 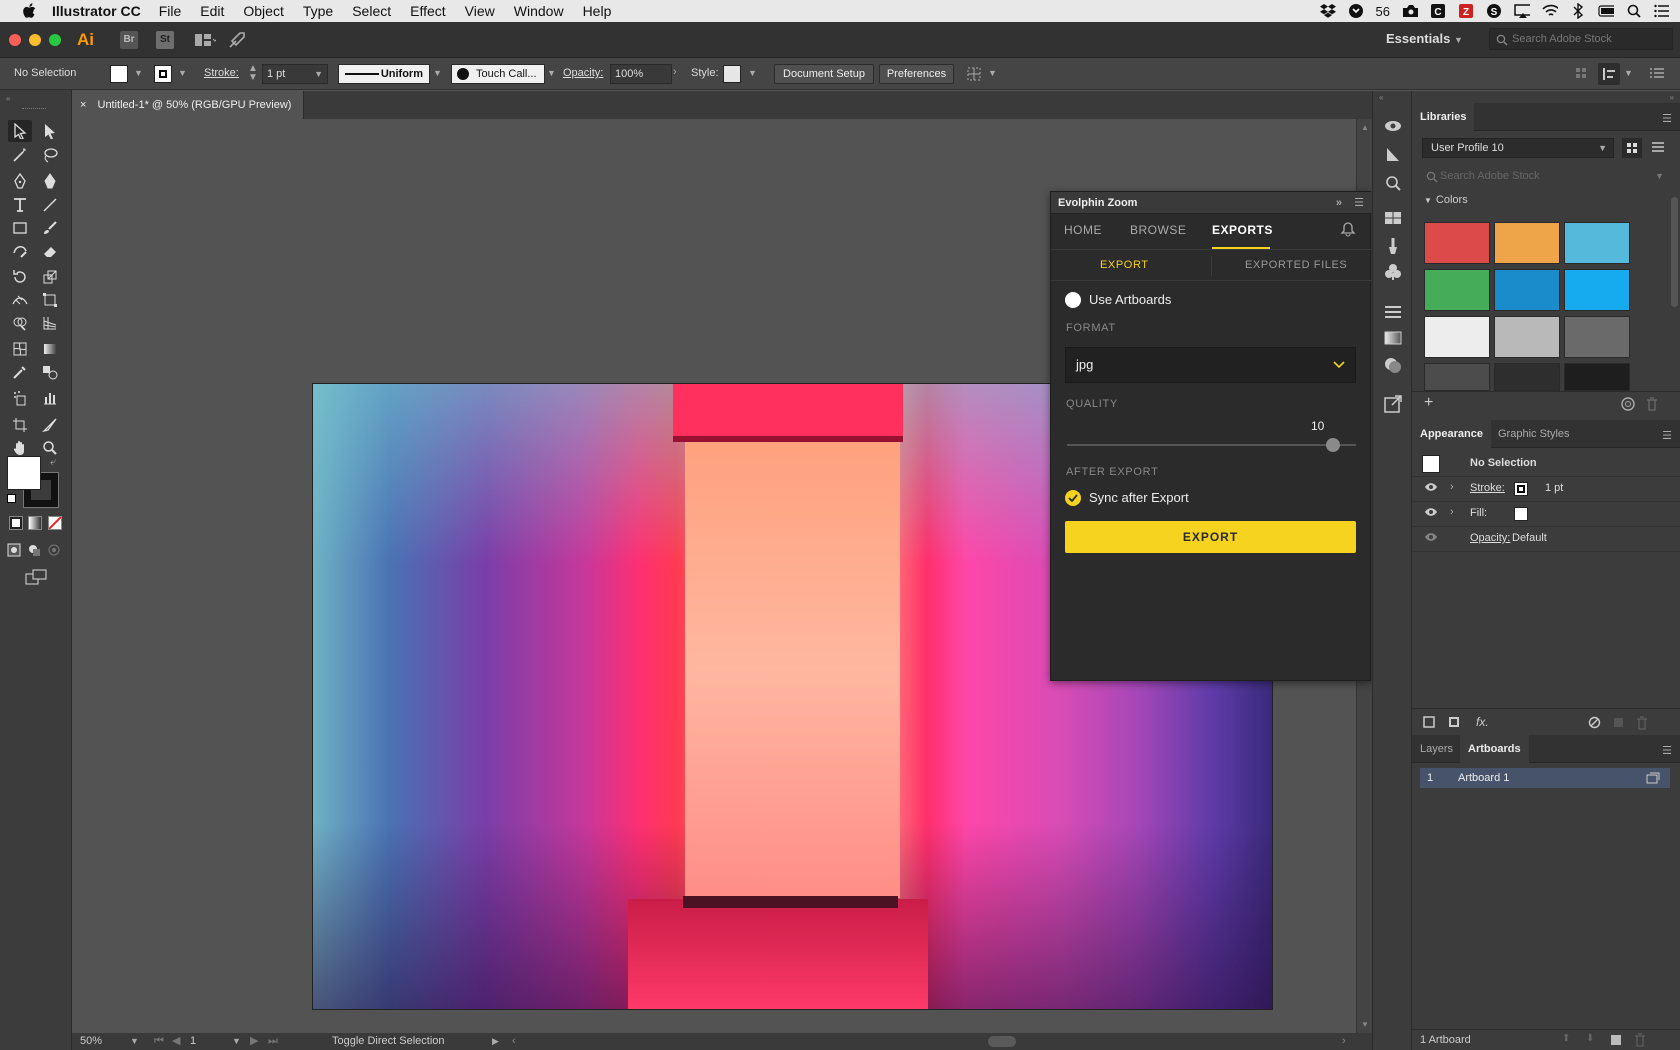 What do you see at coordinates (20, 425) in the screenshot?
I see `artboard-tool-icon` at bounding box center [20, 425].